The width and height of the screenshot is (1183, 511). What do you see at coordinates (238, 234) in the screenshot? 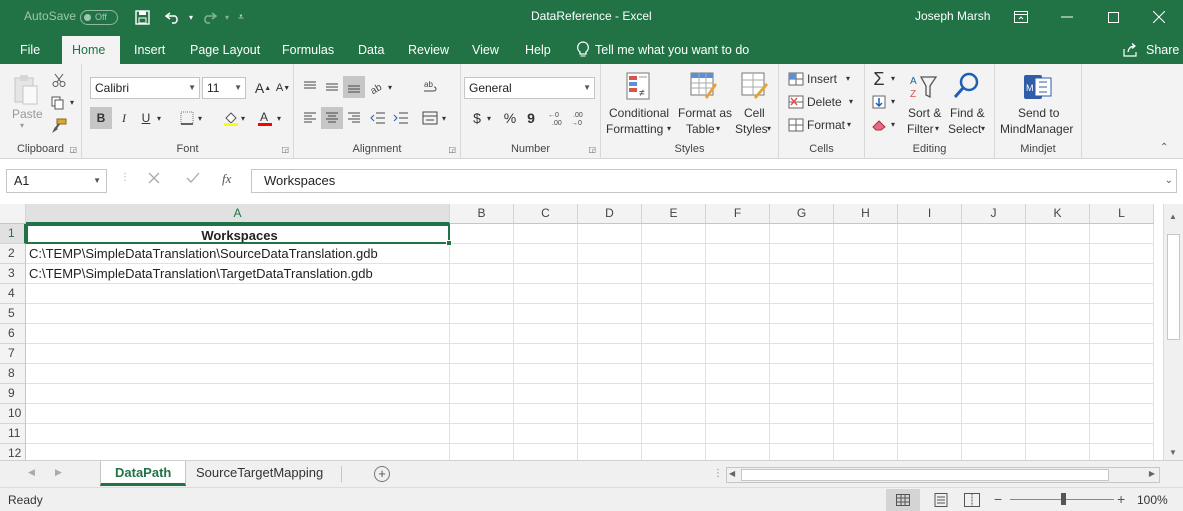
I see `cell-a1: Workspaces` at bounding box center [238, 234].